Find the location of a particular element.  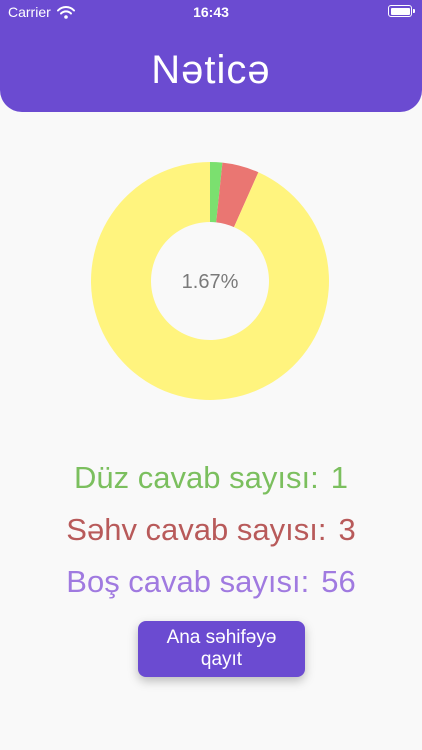

empty-count-label: Boş cavab sayısı: is located at coordinates (188, 581).